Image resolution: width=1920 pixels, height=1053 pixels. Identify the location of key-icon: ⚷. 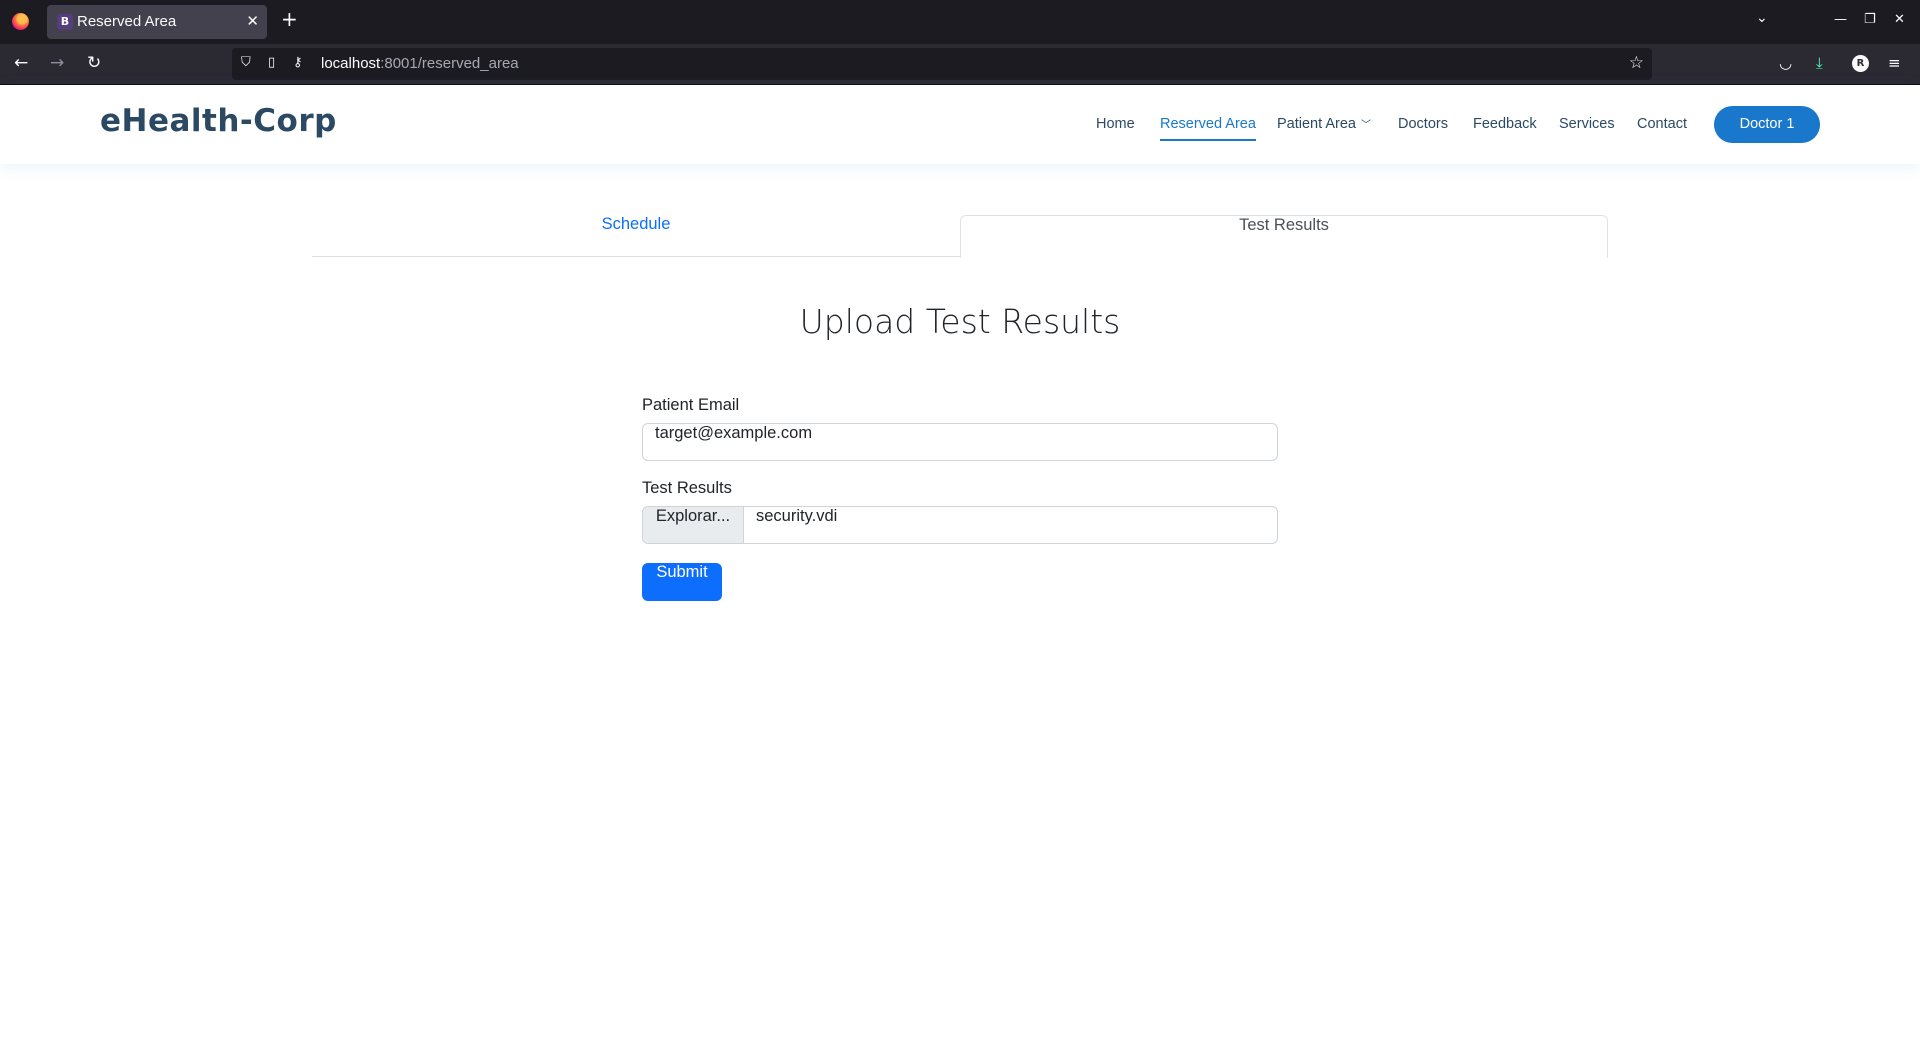
(298, 62).